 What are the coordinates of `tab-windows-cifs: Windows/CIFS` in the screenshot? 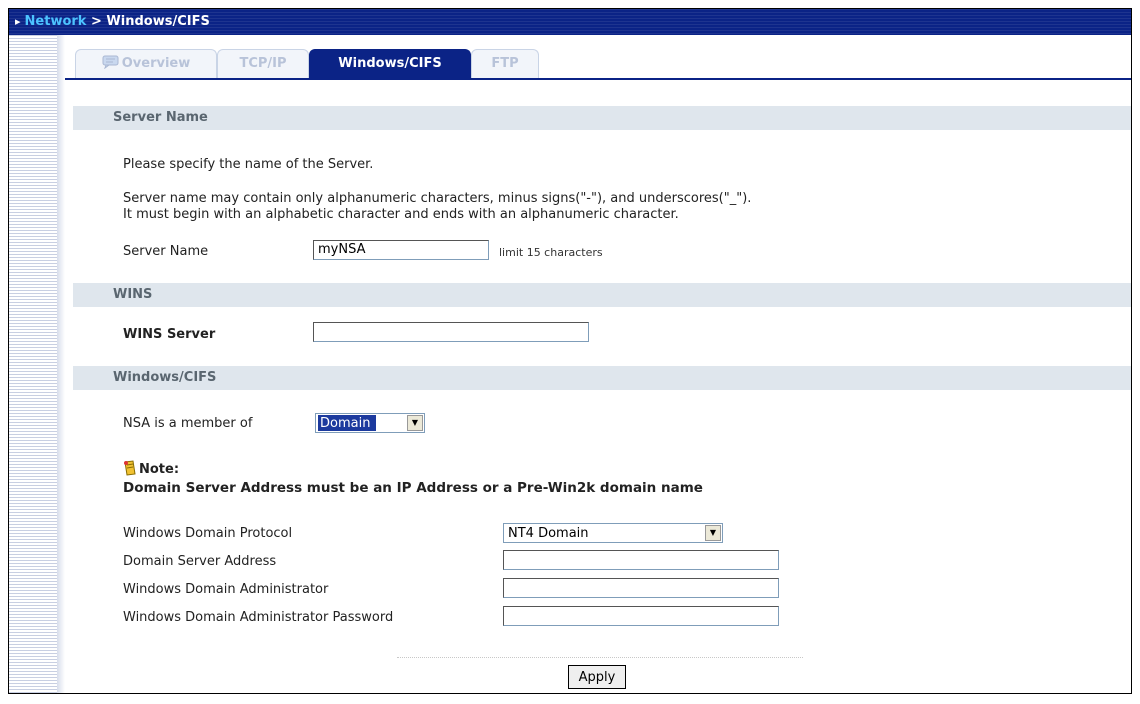 It's located at (390, 63).